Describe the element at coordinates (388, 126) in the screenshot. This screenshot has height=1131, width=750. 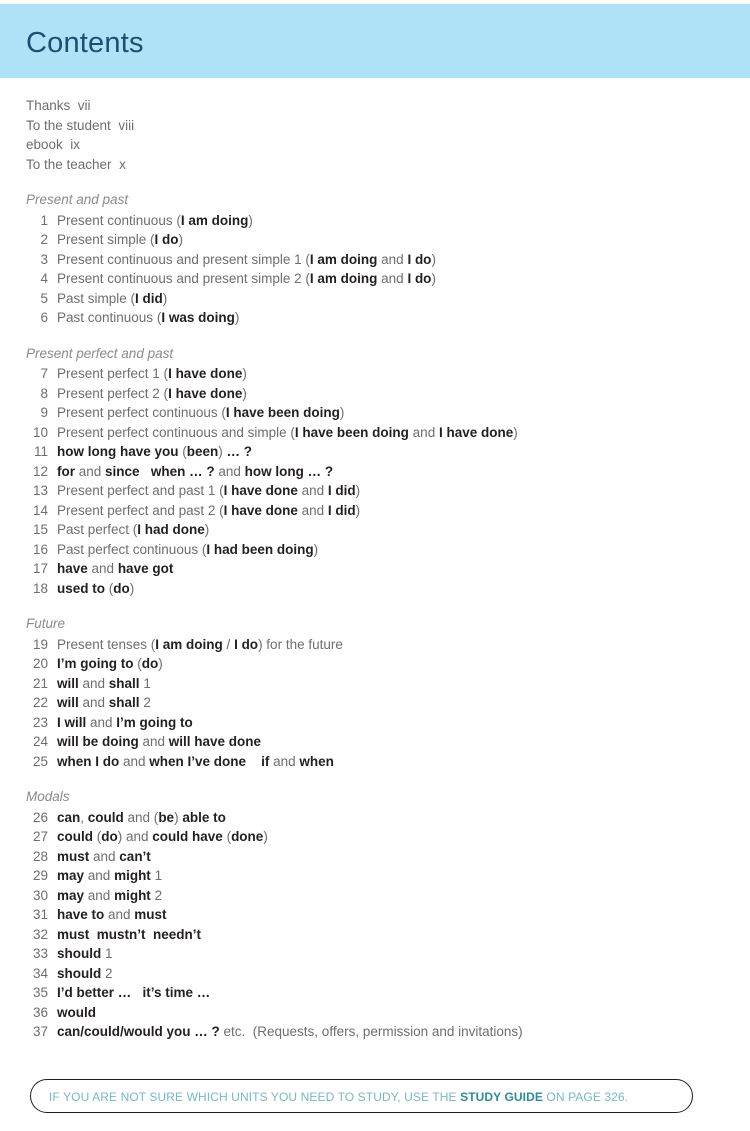
I see `frontmatter-item: To the student viii` at that location.